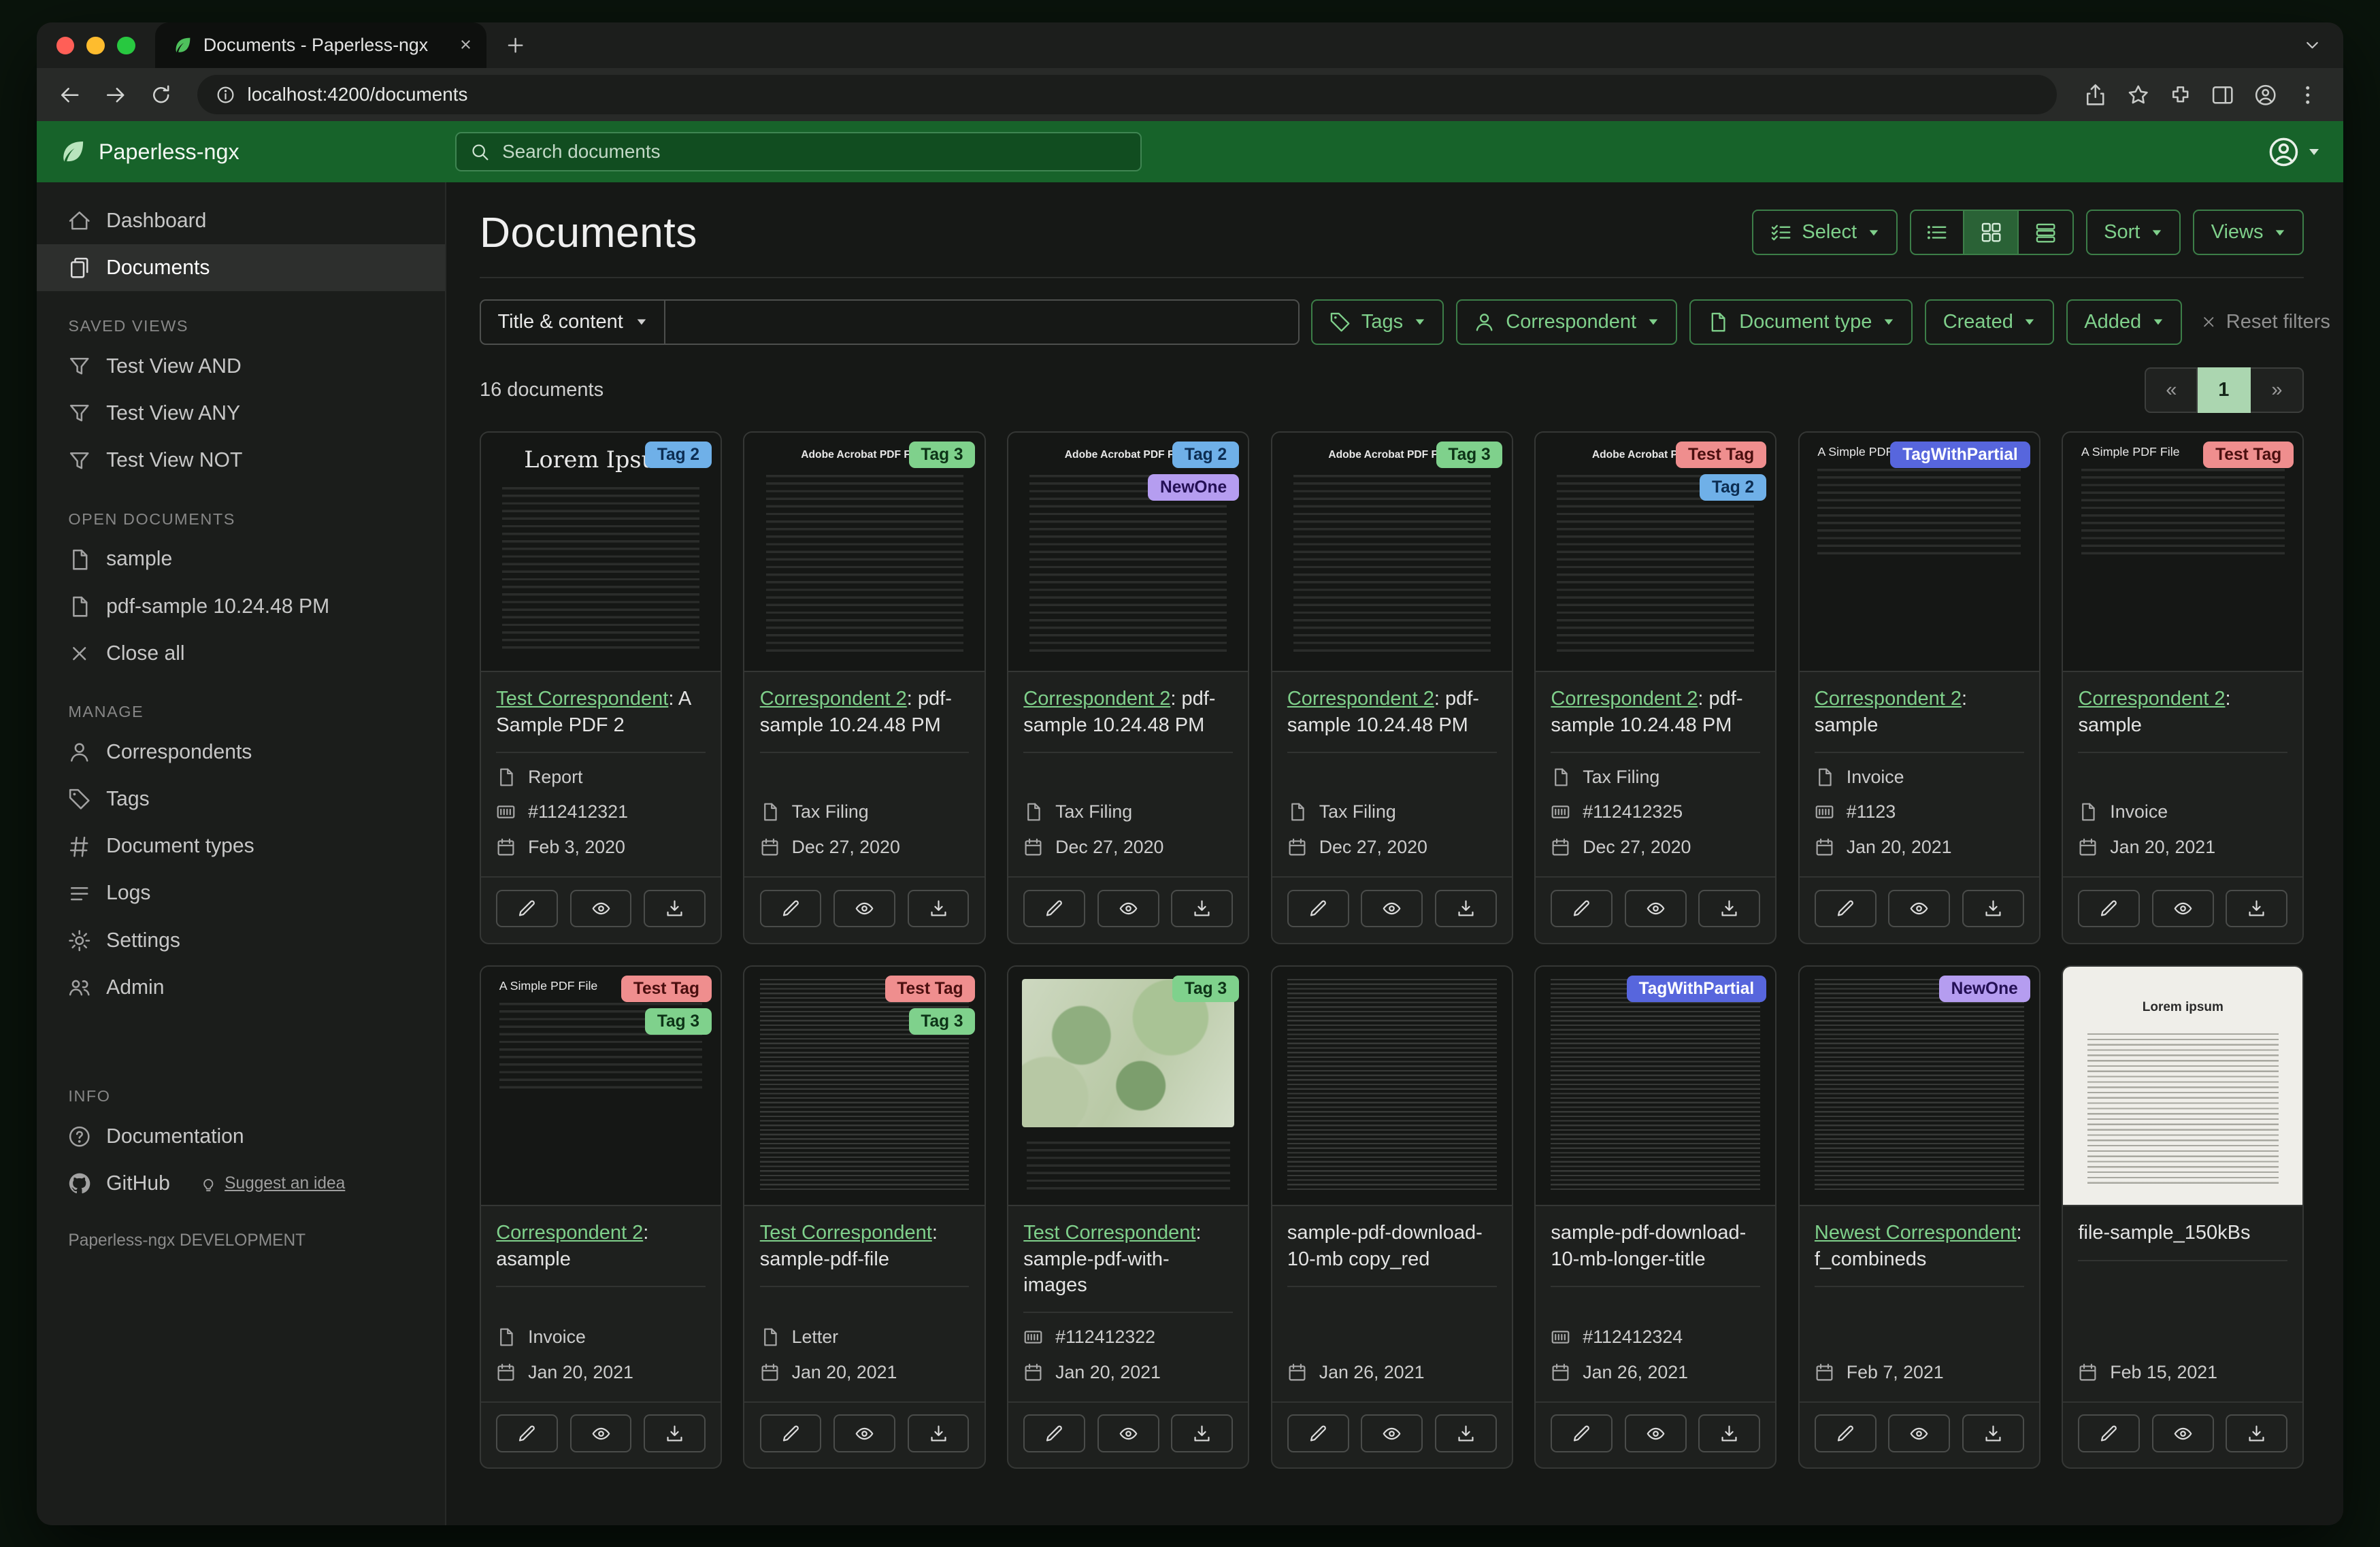 Image resolution: width=2380 pixels, height=1547 pixels. What do you see at coordinates (865, 1086) in the screenshot?
I see `document-thumbnail: Test Tag Tag 3` at bounding box center [865, 1086].